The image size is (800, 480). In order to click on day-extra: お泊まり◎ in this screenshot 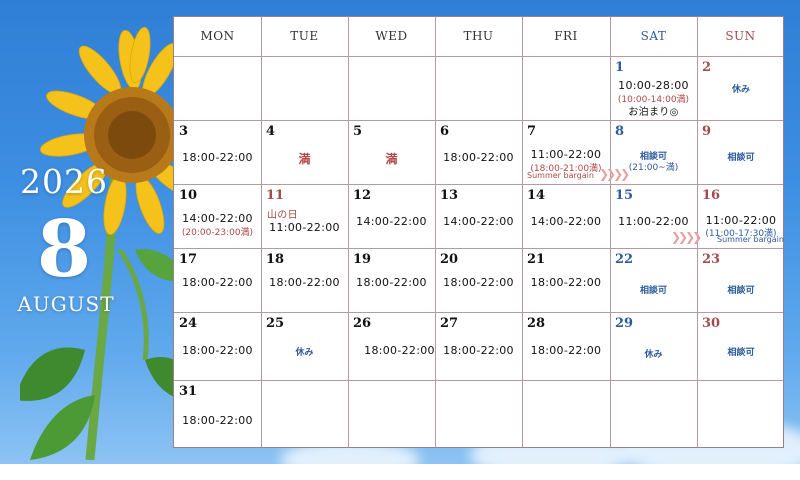, I will do `click(653, 112)`.